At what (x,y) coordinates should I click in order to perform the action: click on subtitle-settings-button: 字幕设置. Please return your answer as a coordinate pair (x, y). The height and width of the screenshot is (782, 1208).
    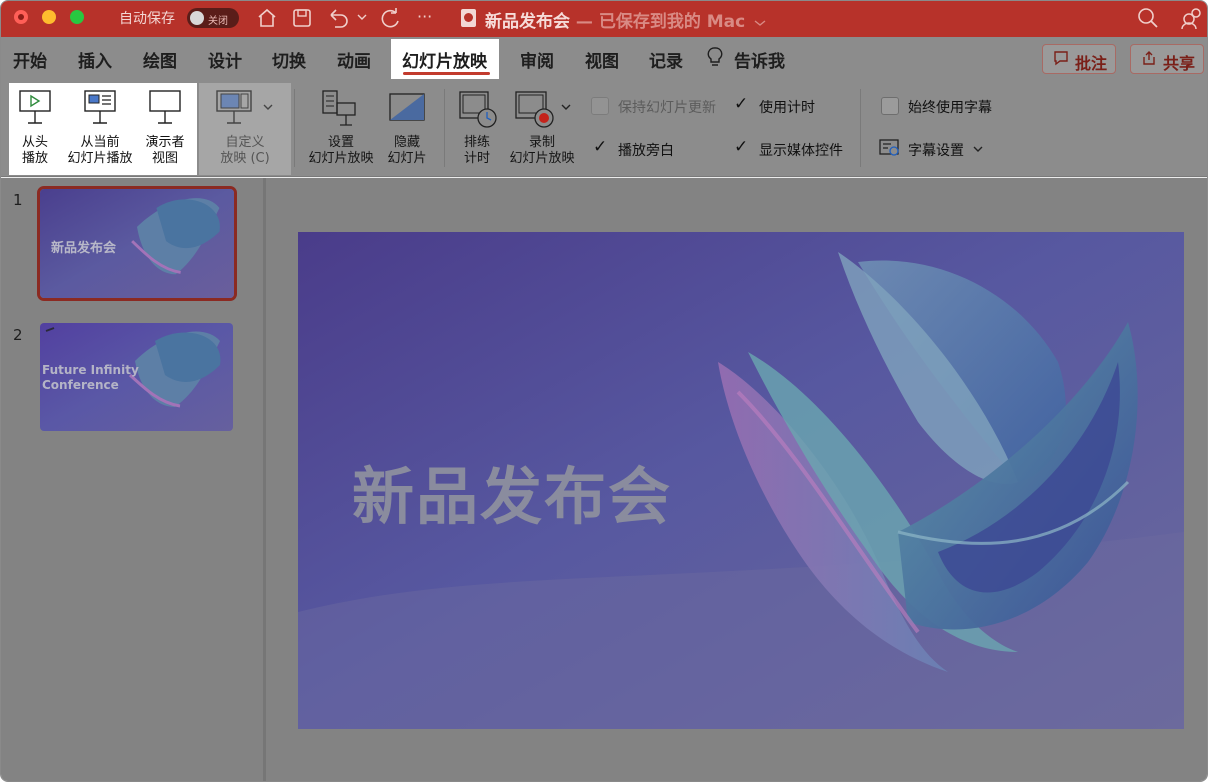
    Looking at the image, I should click on (934, 148).